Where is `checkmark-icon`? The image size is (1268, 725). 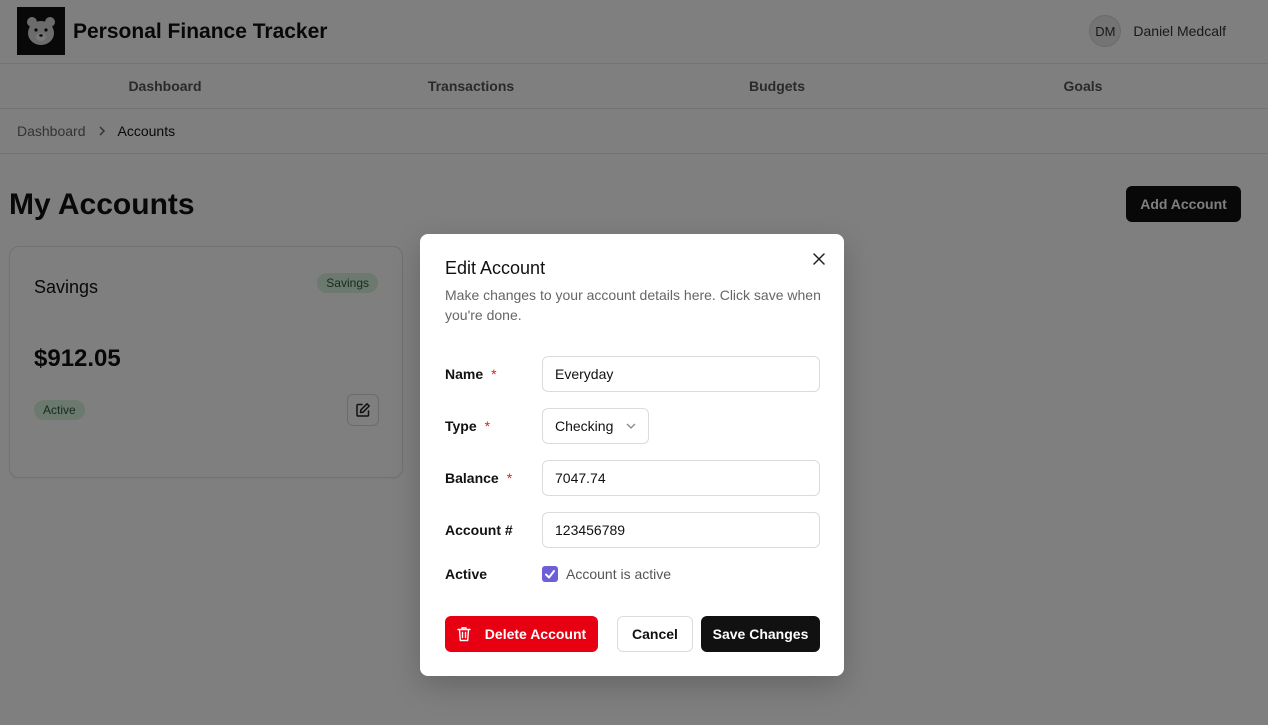 checkmark-icon is located at coordinates (550, 574).